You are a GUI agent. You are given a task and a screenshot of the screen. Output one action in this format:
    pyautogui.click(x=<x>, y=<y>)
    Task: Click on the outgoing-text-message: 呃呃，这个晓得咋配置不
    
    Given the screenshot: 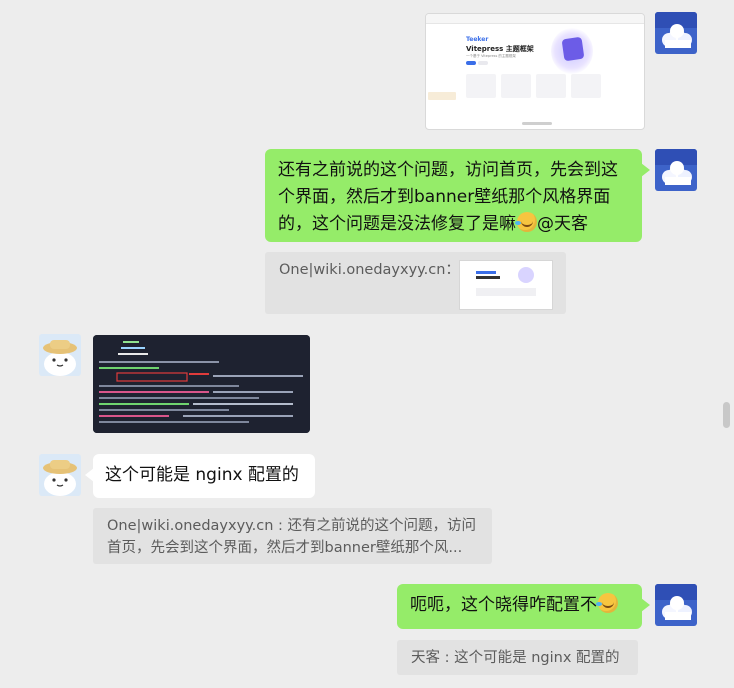 What is the action you would take?
    pyautogui.click(x=523, y=606)
    